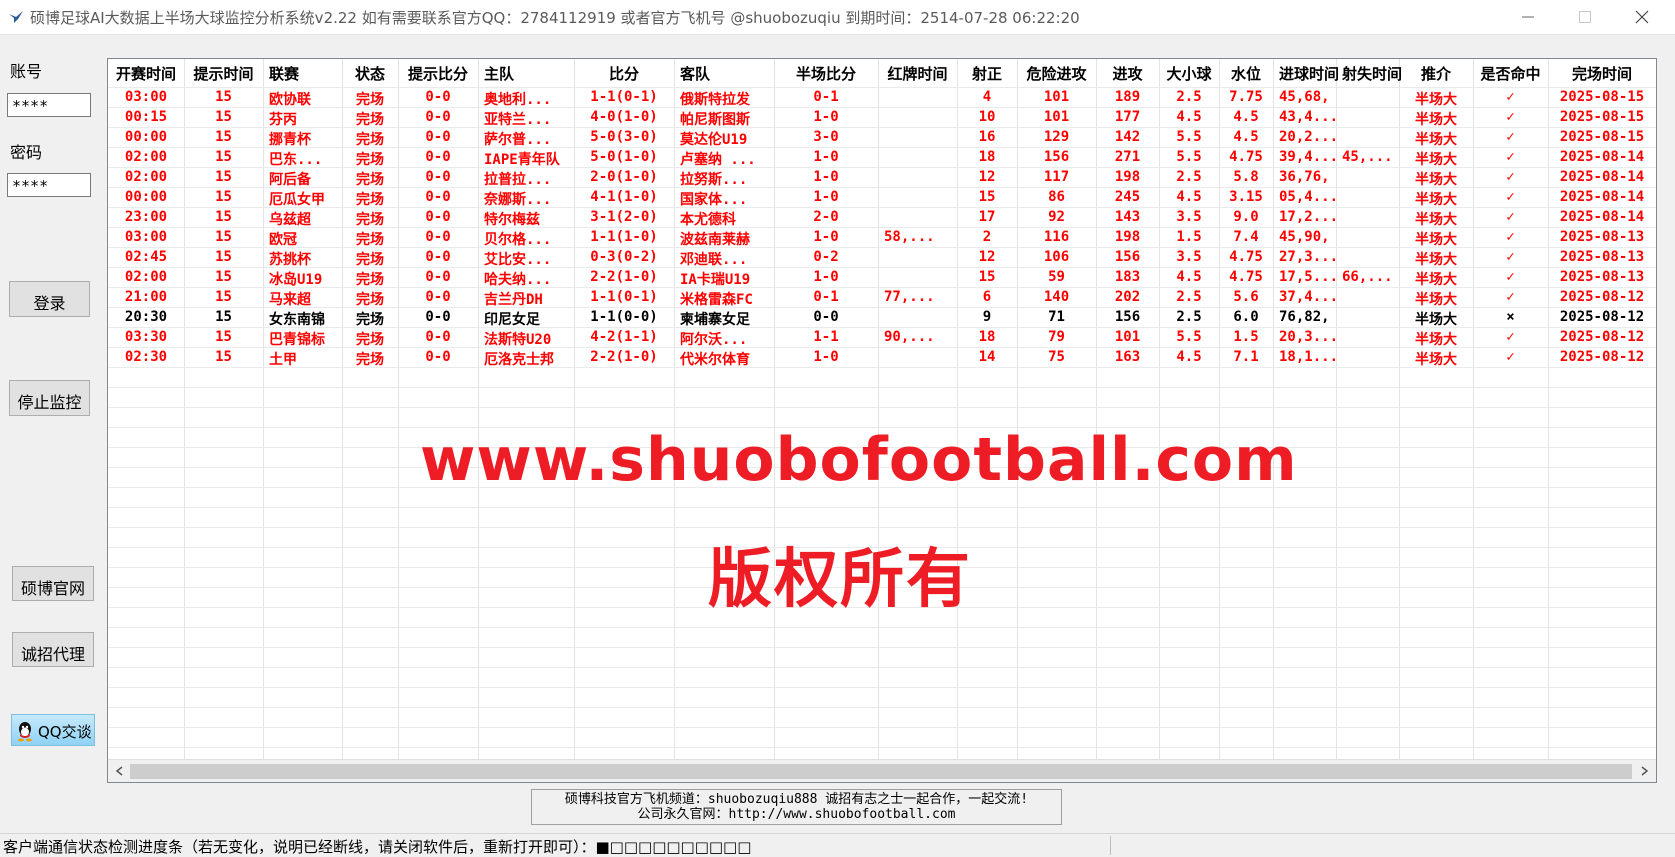  I want to click on column-header: 客队, so click(724, 74).